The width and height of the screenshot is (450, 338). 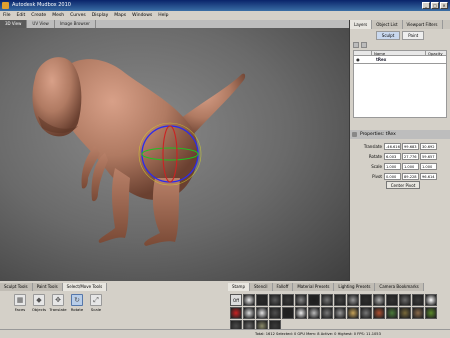 I want to click on new-layer-icon, so click(x=356, y=45).